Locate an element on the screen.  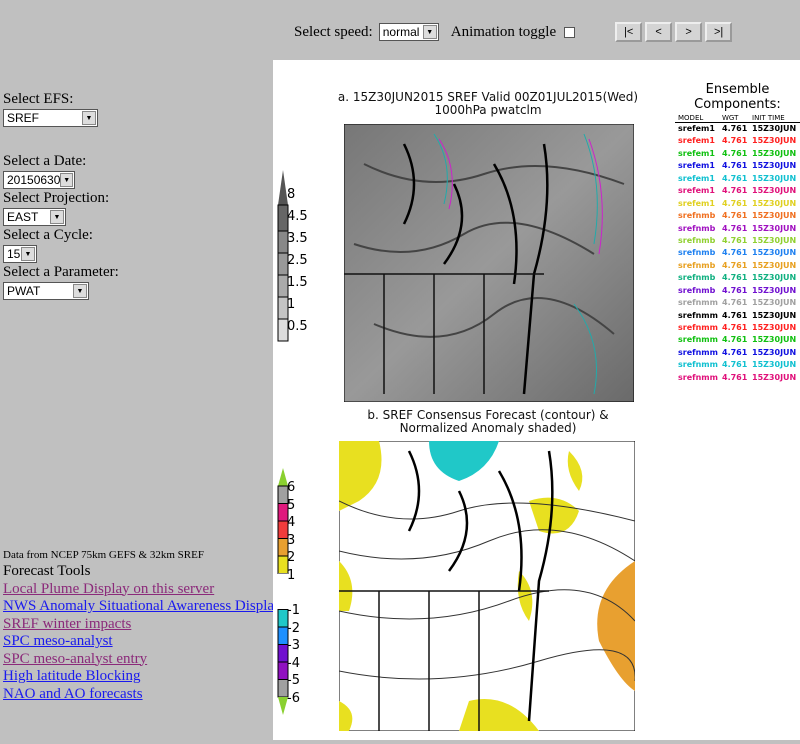
projection-label: Select Projection: is located at coordinates (56, 198).